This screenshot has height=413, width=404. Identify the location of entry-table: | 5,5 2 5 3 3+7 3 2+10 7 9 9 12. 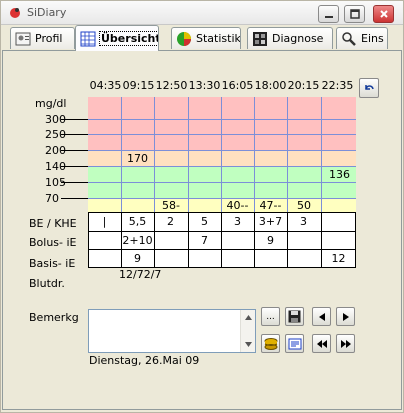
(222, 240).